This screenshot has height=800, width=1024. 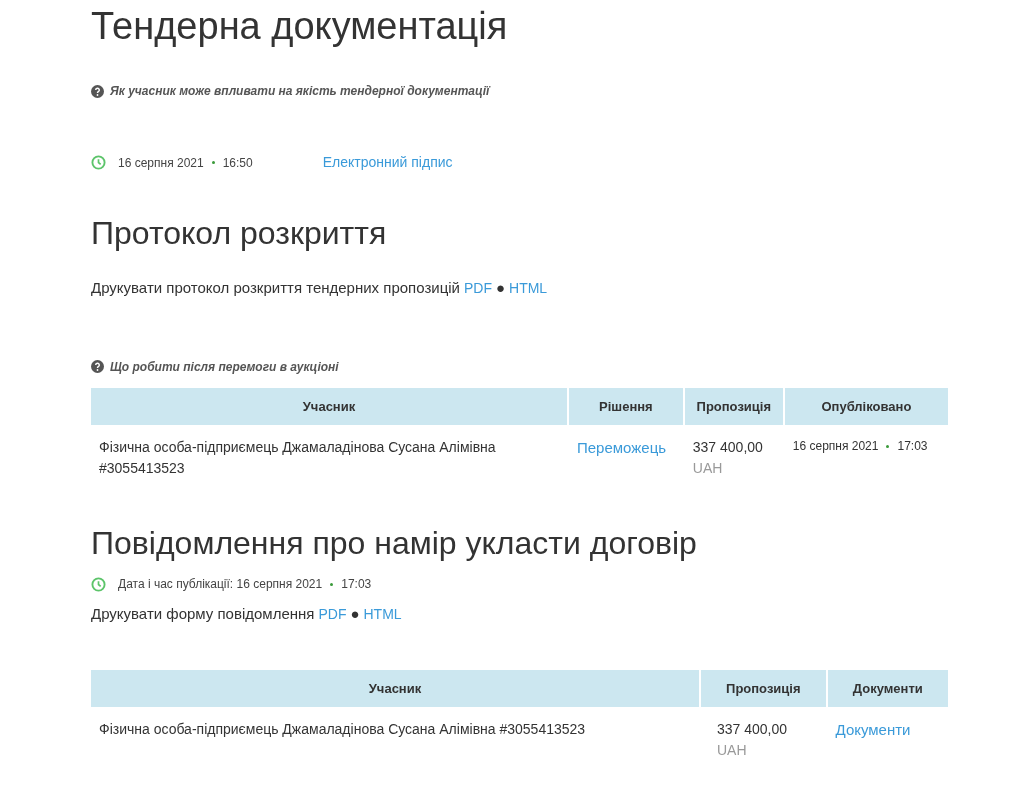 I want to click on documents-link: Документи, so click(x=873, y=729).